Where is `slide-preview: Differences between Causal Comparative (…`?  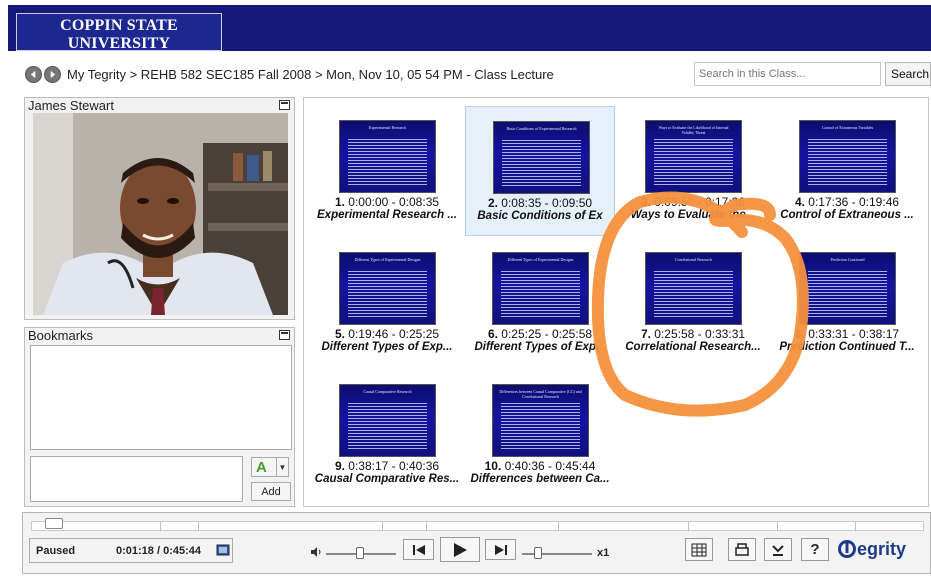
slide-preview: Differences between Causal Comparative (… is located at coordinates (540, 420).